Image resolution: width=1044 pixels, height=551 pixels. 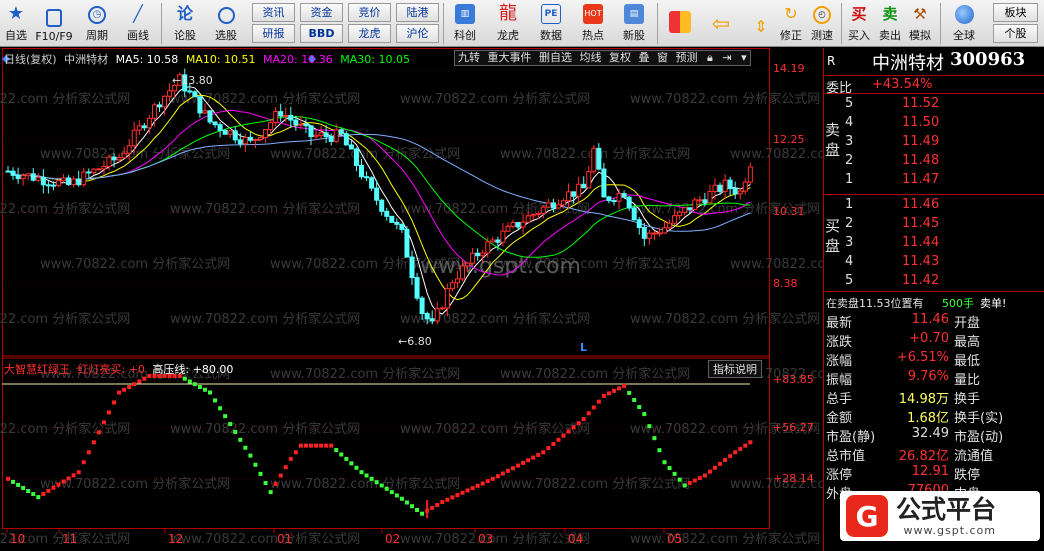 I want to click on stat-row: 涨跌 +0.70 最高, so click(x=934, y=340).